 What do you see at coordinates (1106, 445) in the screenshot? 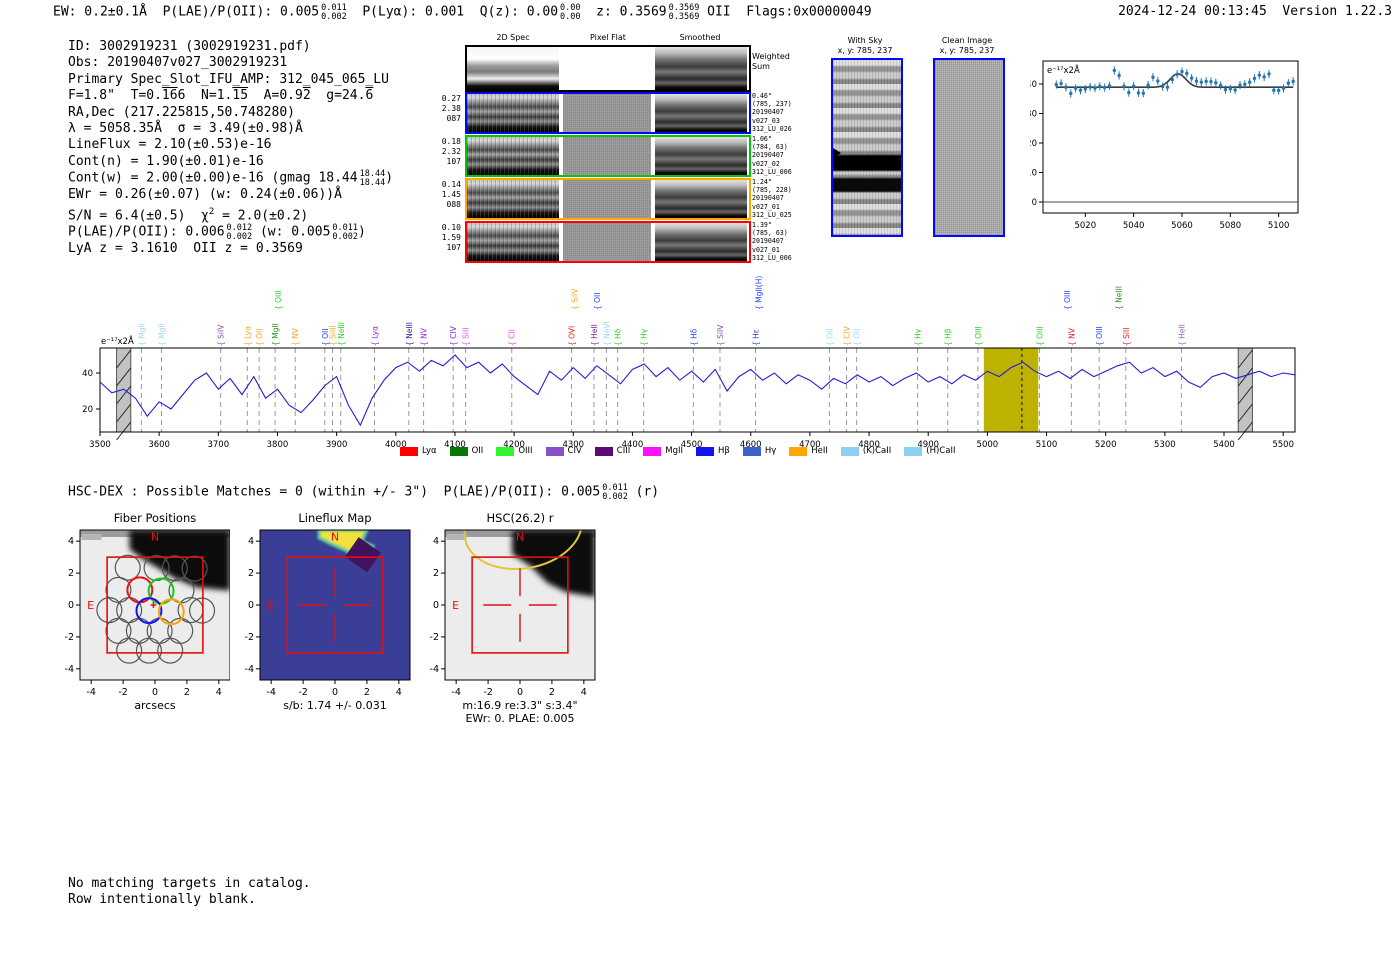
I see `svg-text: 5200` at bounding box center [1106, 445].